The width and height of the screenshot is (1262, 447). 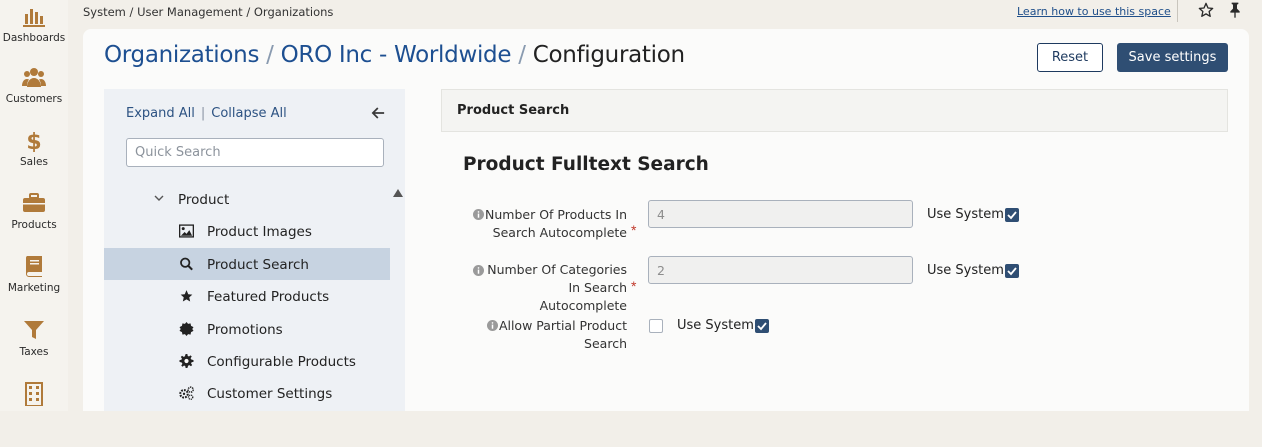 I want to click on tree-item-label: Customer Settings, so click(x=270, y=394).